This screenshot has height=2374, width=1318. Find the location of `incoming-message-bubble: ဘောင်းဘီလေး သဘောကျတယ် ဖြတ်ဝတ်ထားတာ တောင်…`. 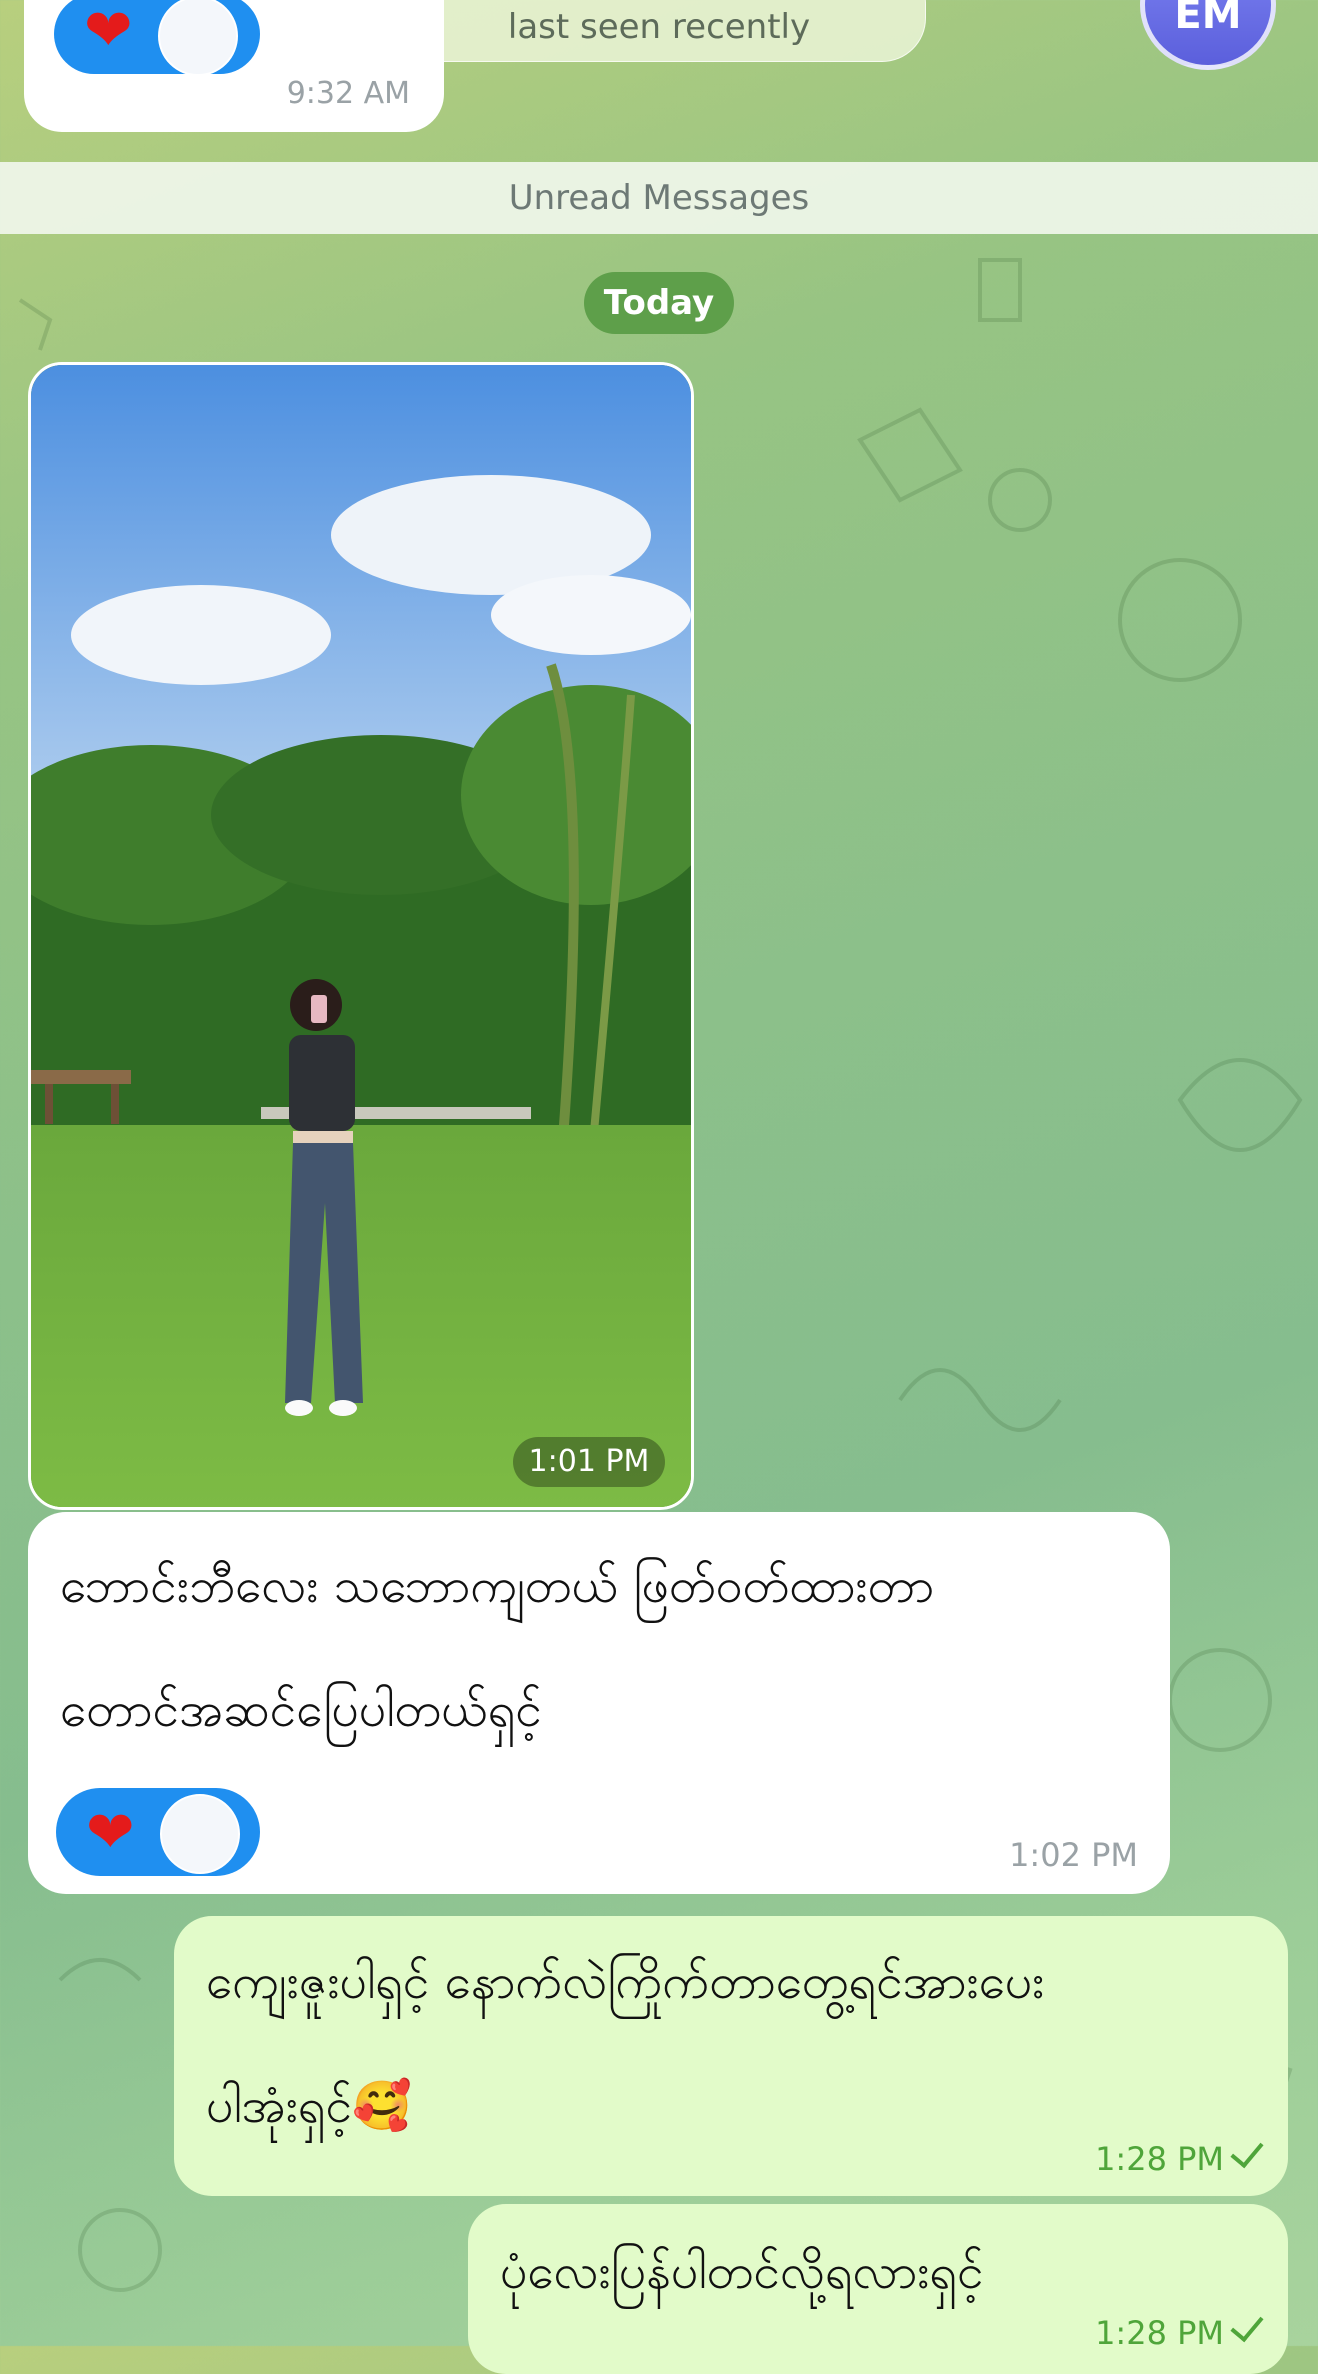

incoming-message-bubble: ဘောင်းဘီလေး သဘောကျတယ် ဖြတ်ဝတ်ထားတာ တောင်… is located at coordinates (599, 1703).